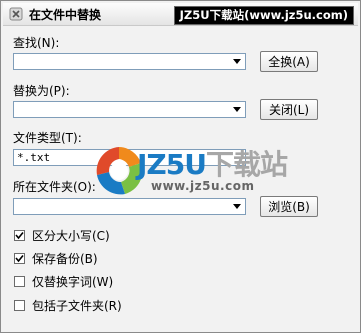  I want to click on app-icon, so click(16, 14).